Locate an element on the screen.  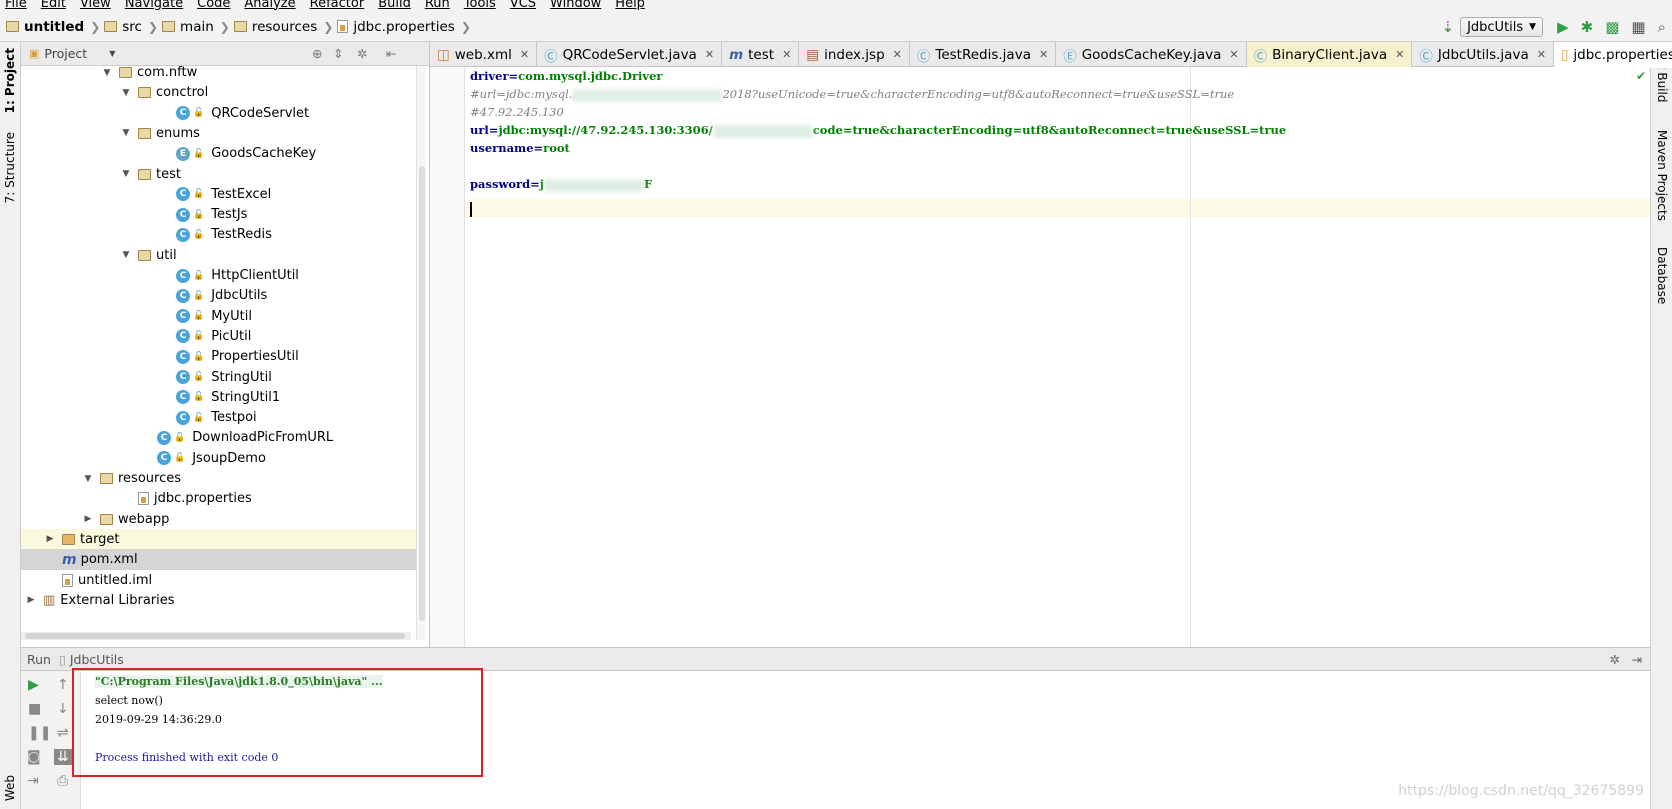
tree-item: ▼ enums is located at coordinates (218, 133).